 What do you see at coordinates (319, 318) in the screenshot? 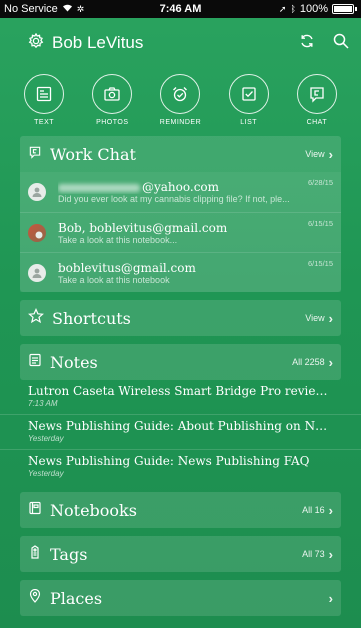
I see `shortcuts-view-link: View ›` at bounding box center [319, 318].